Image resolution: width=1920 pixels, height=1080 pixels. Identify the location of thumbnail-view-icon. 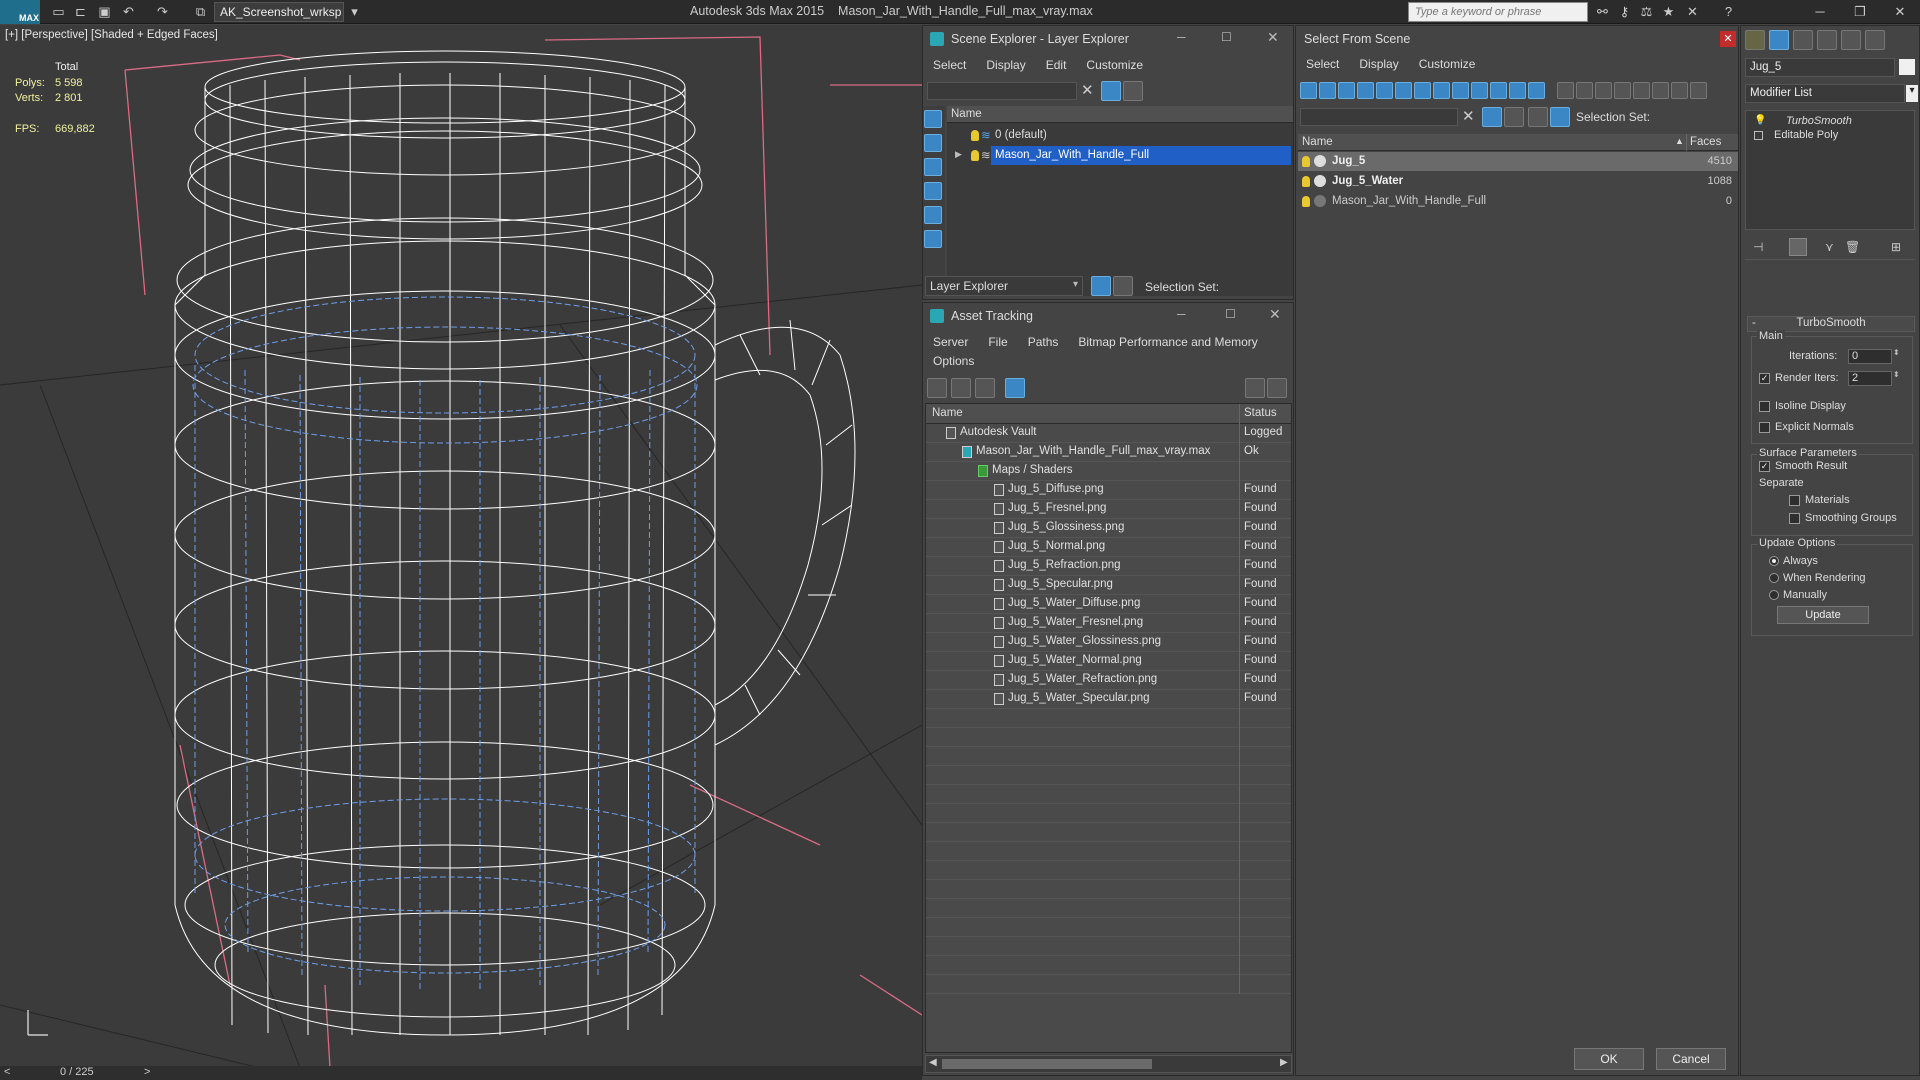
(985, 388).